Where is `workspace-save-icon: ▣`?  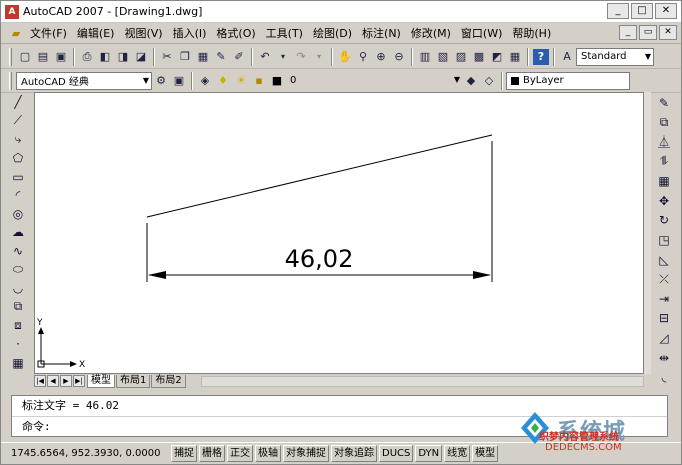 workspace-save-icon: ▣ is located at coordinates (179, 81).